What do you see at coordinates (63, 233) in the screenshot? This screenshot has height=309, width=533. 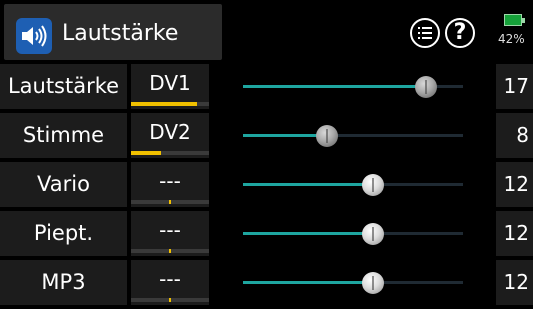 I see `row-label: Piept.` at bounding box center [63, 233].